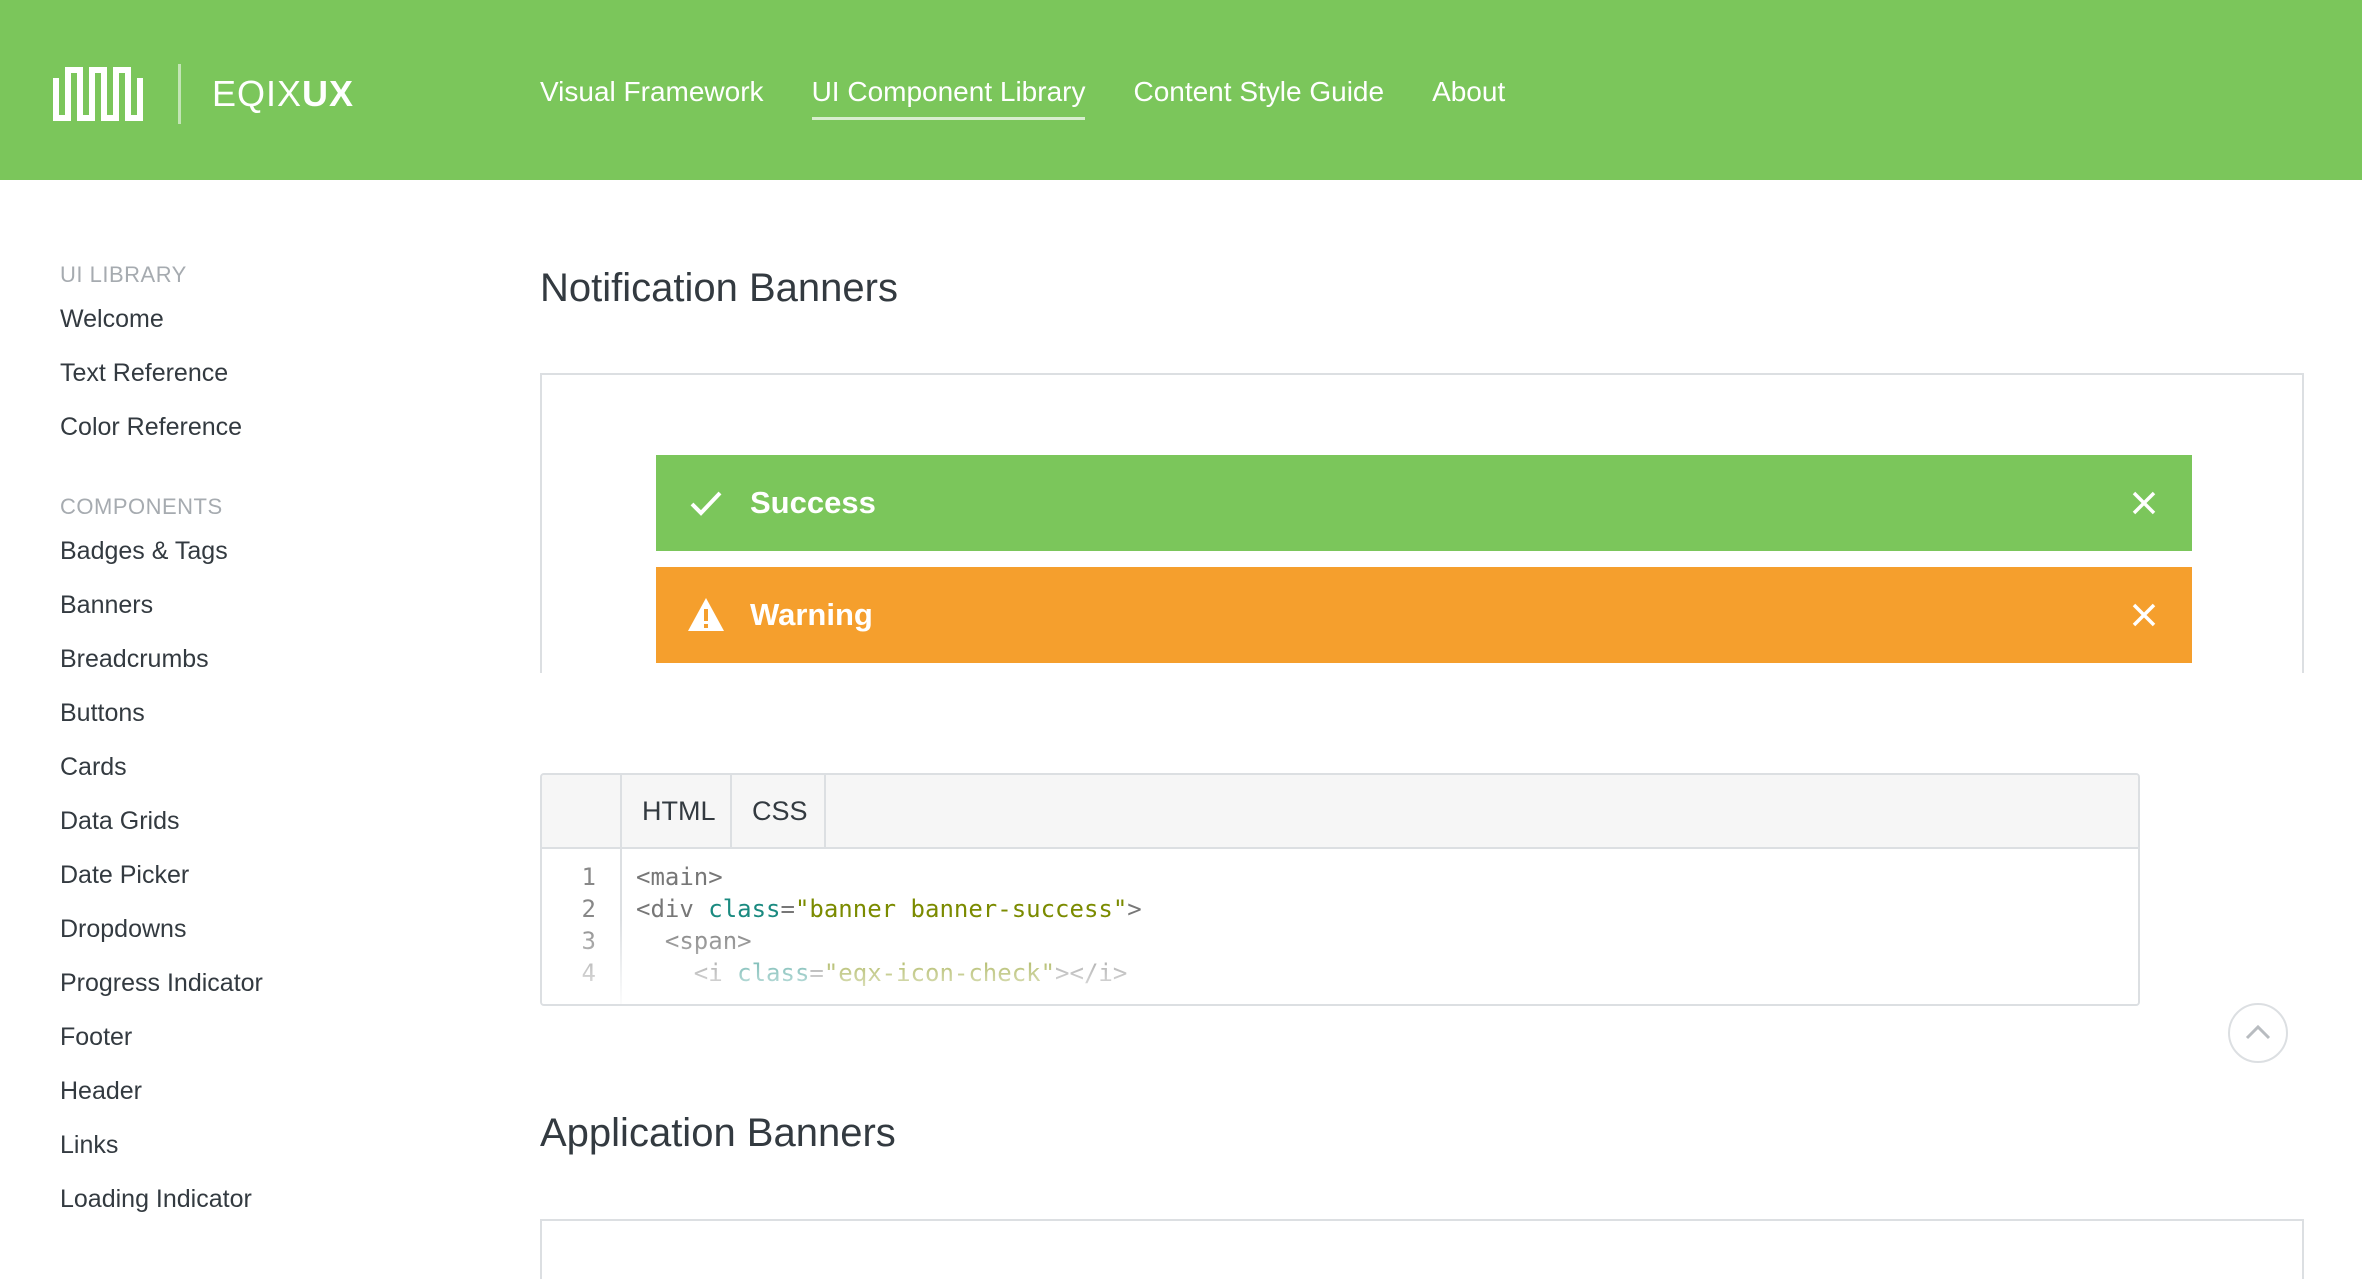 This screenshot has height=1279, width=2362. What do you see at coordinates (811, 614) in the screenshot?
I see `warning-banner-label: Warning` at bounding box center [811, 614].